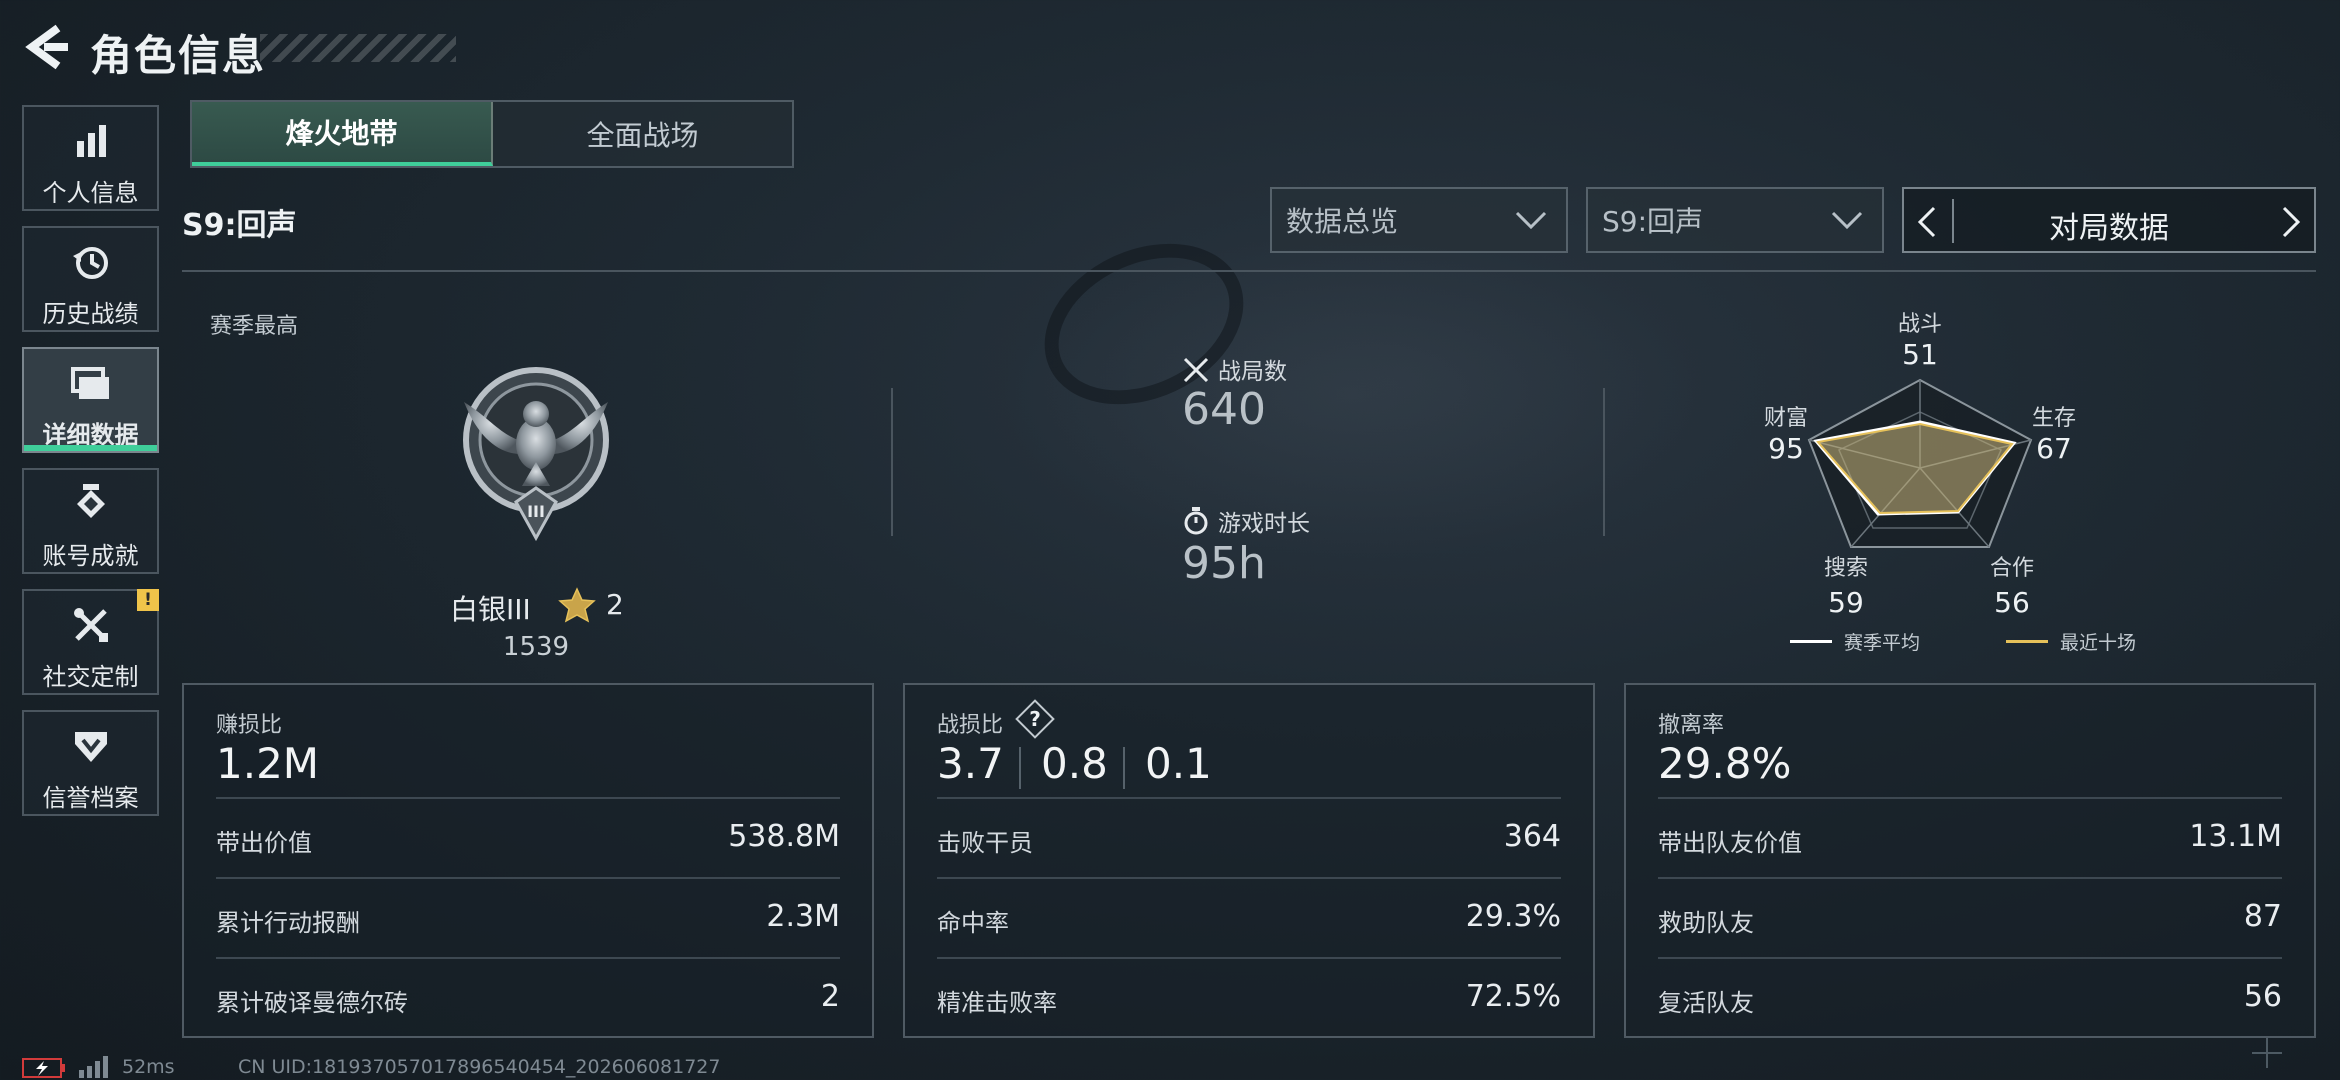 Image resolution: width=2340 pixels, height=1080 pixels. What do you see at coordinates (264, 843) in the screenshot?
I see `stat-label: 带出价值` at bounding box center [264, 843].